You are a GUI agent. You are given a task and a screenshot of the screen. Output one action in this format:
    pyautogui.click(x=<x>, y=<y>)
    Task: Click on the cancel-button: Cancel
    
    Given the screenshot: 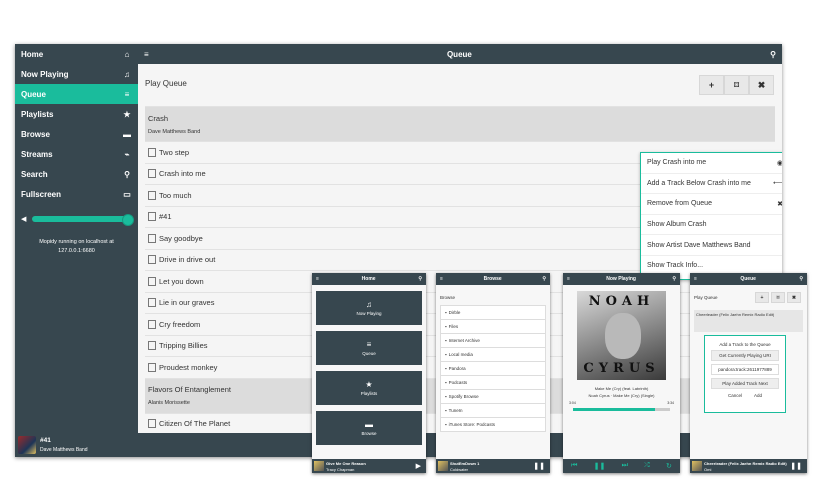 What is the action you would take?
    pyautogui.click(x=735, y=395)
    